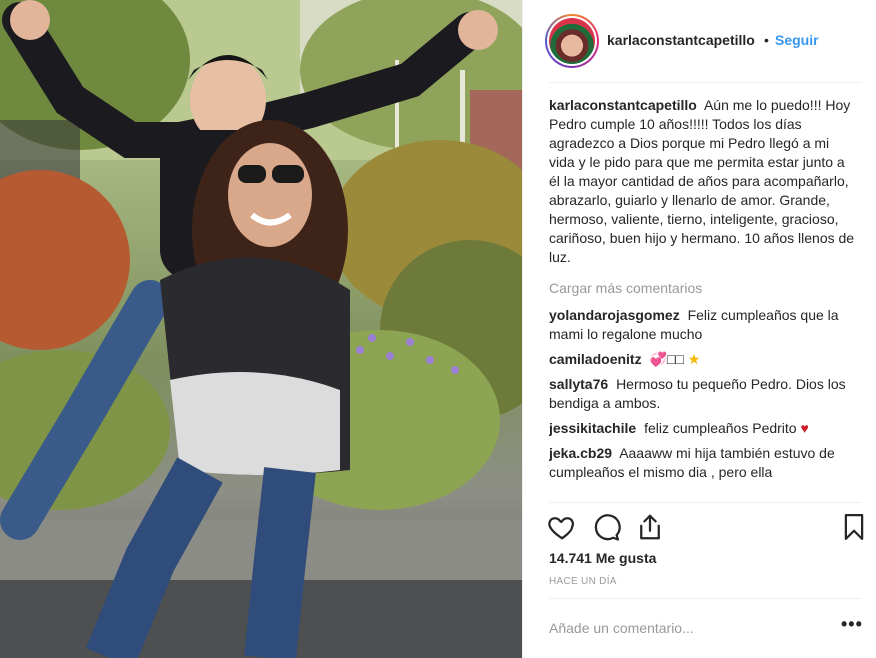 The image size is (876, 658). What do you see at coordinates (666, 359) in the screenshot?
I see `comment-text: 💞□□` at bounding box center [666, 359].